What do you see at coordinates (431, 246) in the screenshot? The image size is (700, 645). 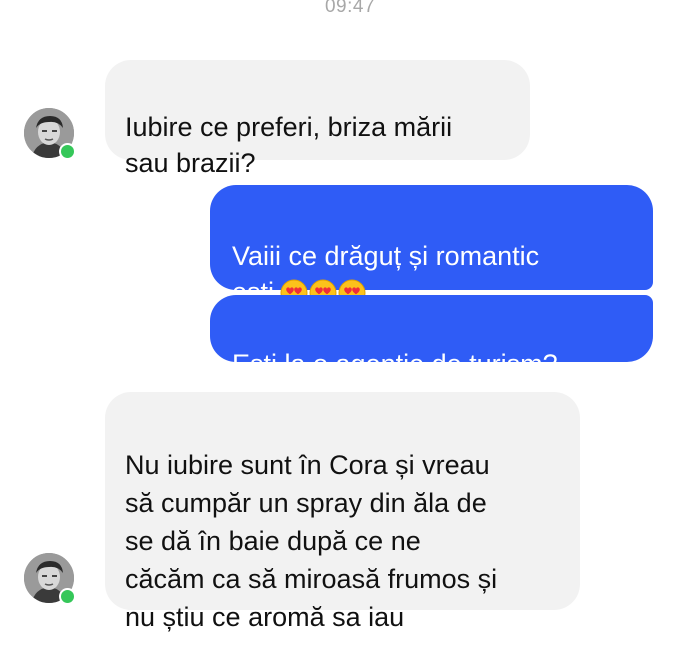 I see `outgoing-message-bubble: Vaiii ce drăguț și romantic ești` at bounding box center [431, 246].